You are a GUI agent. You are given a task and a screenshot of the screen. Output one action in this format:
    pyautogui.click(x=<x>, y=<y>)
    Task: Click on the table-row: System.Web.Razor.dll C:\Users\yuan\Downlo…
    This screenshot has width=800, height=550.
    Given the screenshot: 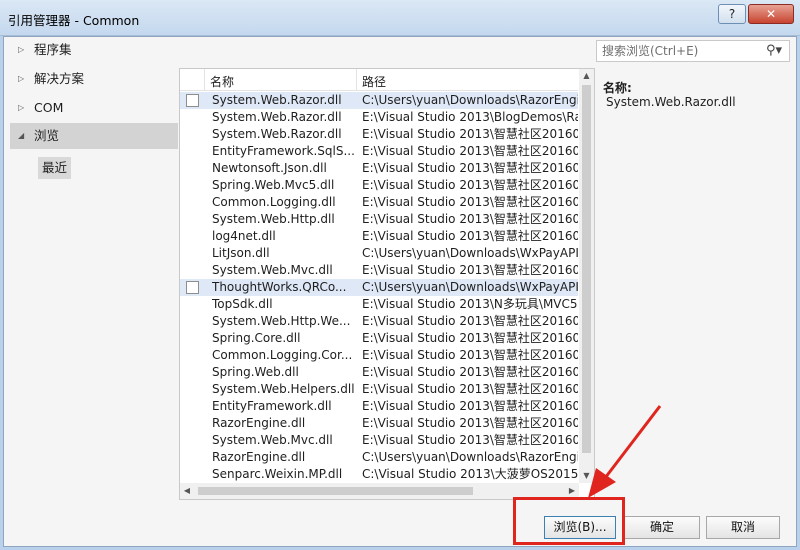 What is the action you would take?
    pyautogui.click(x=379, y=100)
    